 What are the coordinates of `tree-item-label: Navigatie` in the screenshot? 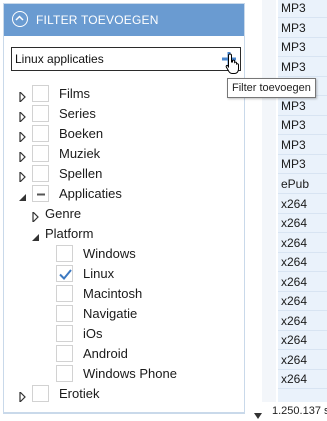 It's located at (110, 313).